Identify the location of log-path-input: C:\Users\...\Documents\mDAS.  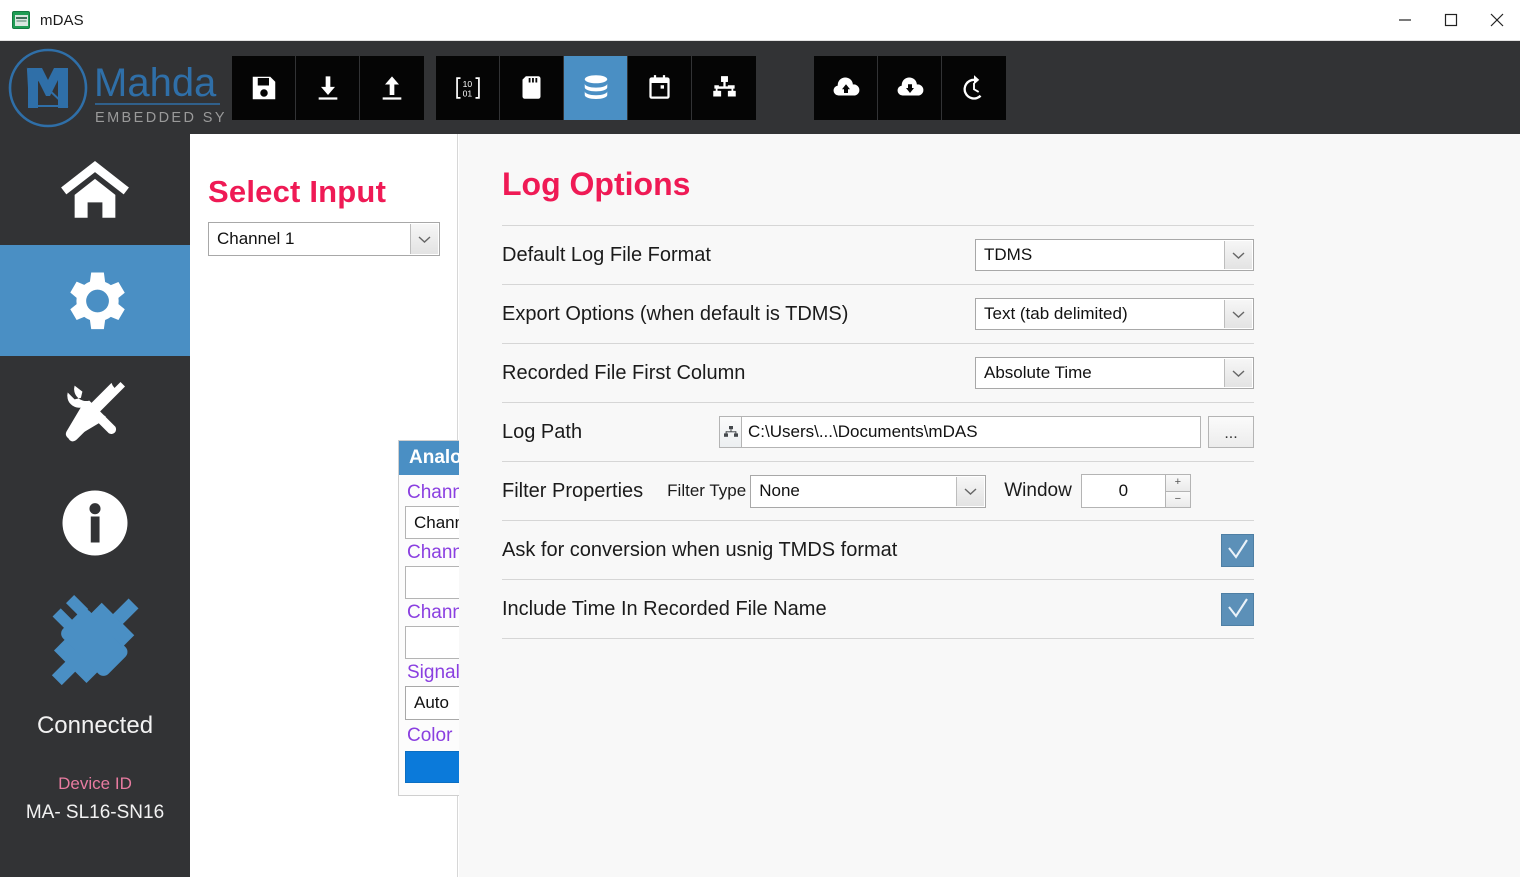
(971, 432).